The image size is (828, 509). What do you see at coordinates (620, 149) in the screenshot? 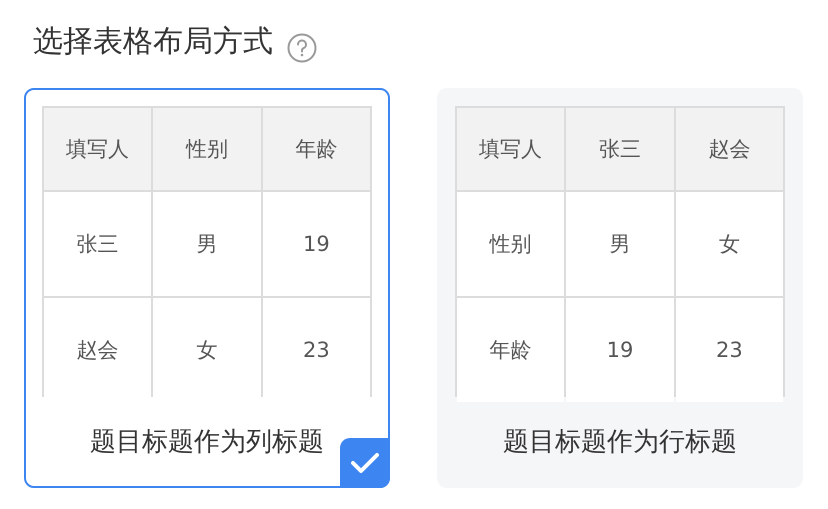
I see `table-header-cell: 张三` at bounding box center [620, 149].